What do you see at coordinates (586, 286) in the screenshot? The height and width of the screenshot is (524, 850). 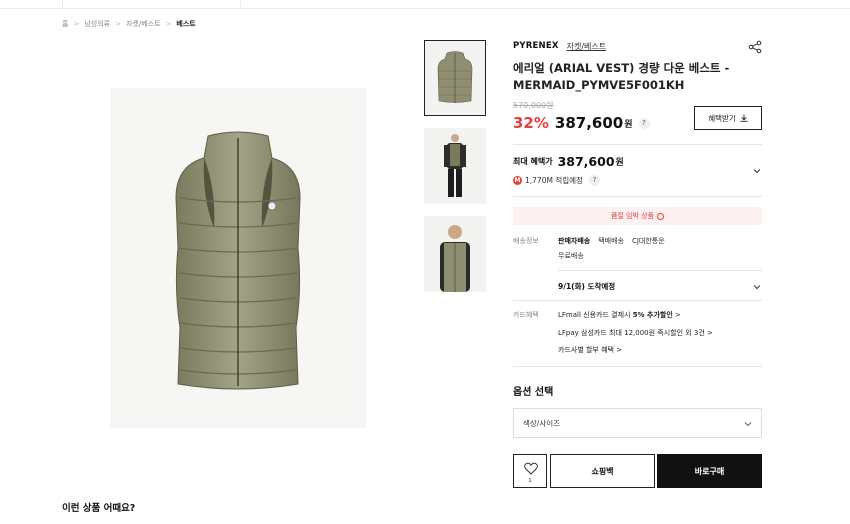 I see `delivery-eta: 9/1(화) 도착예정` at bounding box center [586, 286].